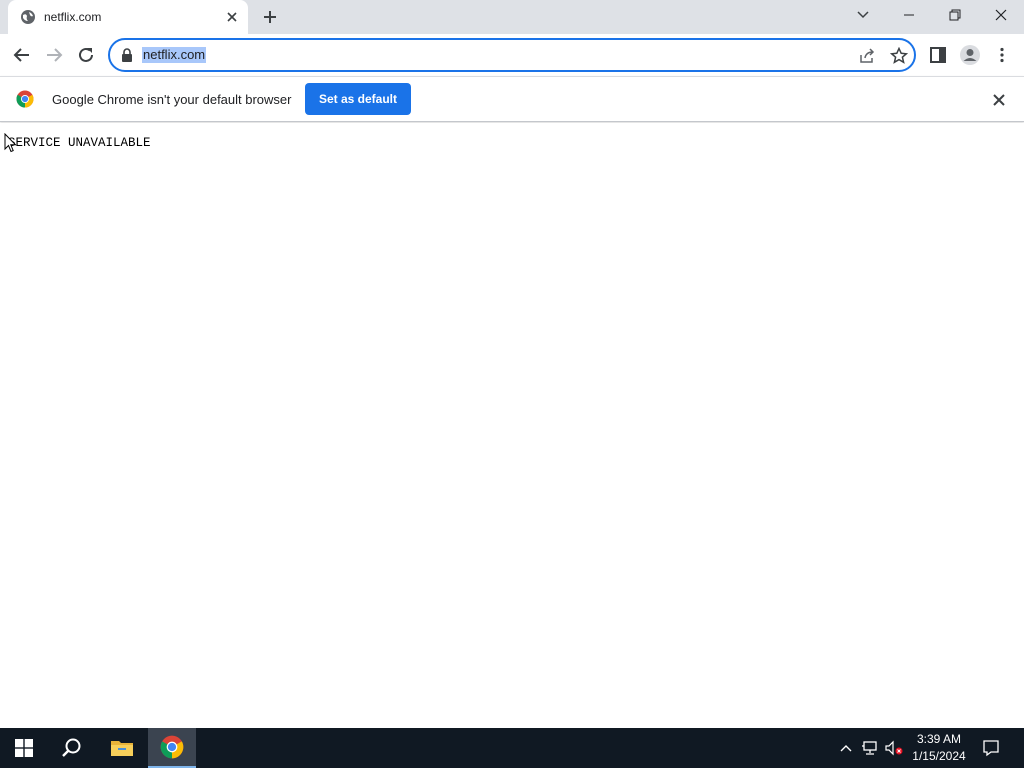 The height and width of the screenshot is (768, 1024). What do you see at coordinates (939, 748) in the screenshot?
I see `taskbar-clock: 3:39 AM 1/15/2024` at bounding box center [939, 748].